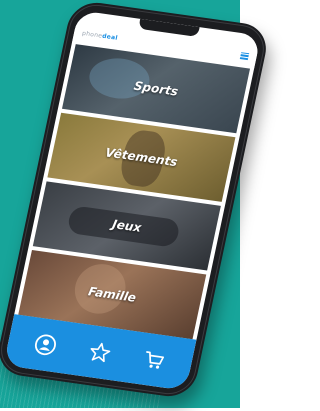 This screenshot has height=411, width=320. I want to click on logo-accent: deal, so click(110, 37).